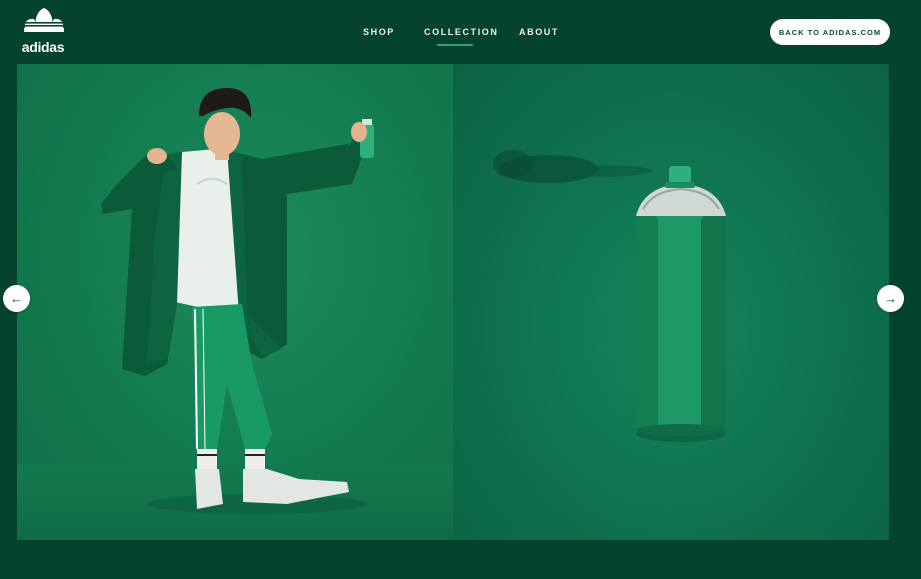 The width and height of the screenshot is (921, 579). I want to click on bottom-band, so click(460, 559).